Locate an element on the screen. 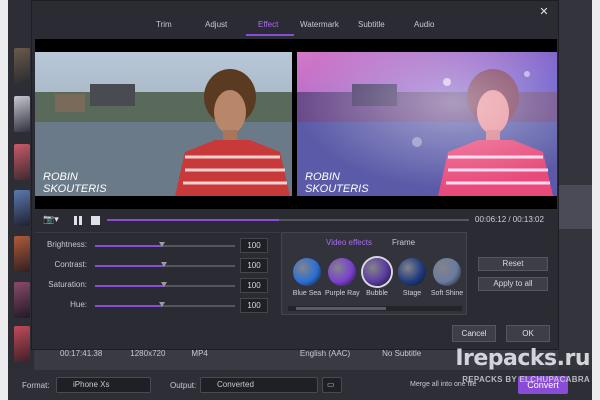 The image size is (600, 400). effect-purple-ray: Purple Ray is located at coordinates (342, 277).